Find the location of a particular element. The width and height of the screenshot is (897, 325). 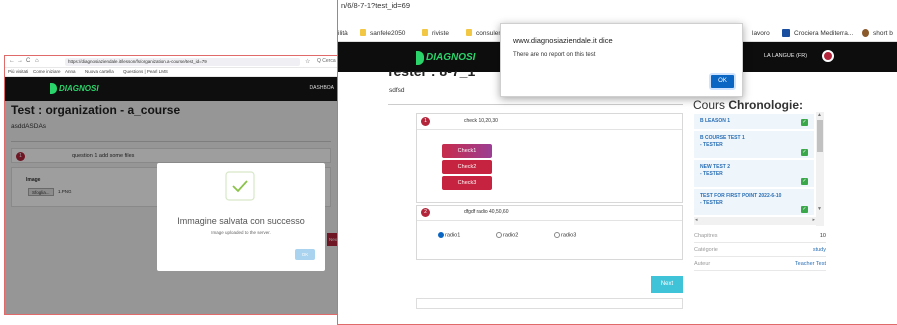

question-text: dfgdf radio 40,50,60 is located at coordinates (486, 212).